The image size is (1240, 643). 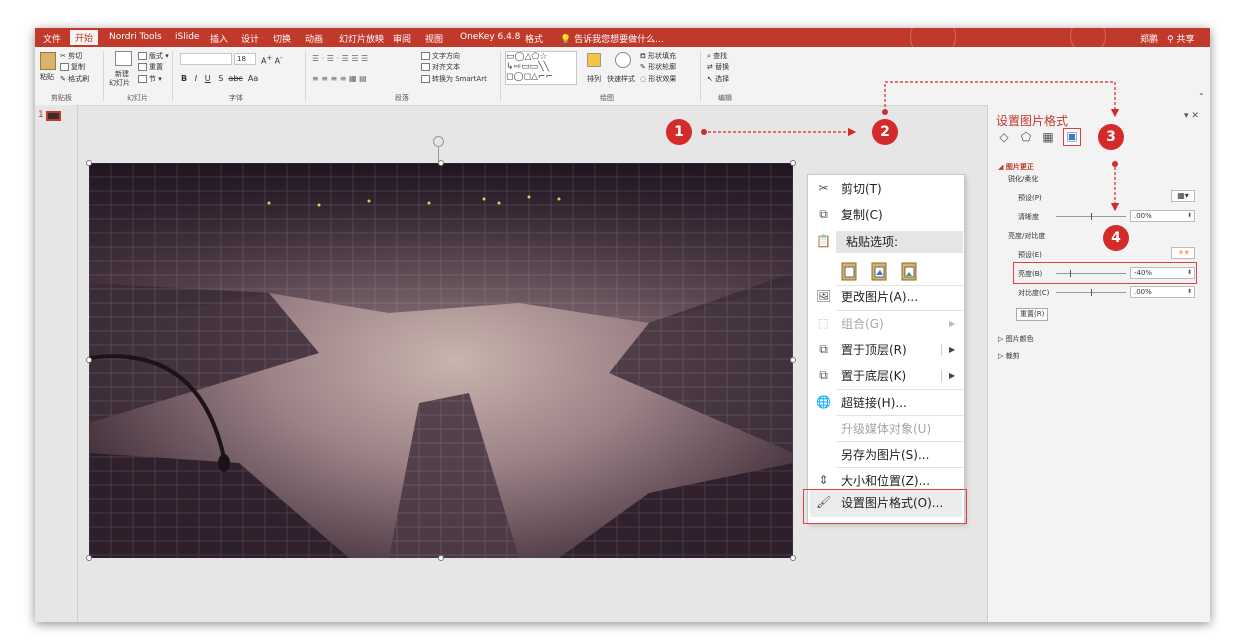 What do you see at coordinates (910, 146) in the screenshot?
I see `annotation-arrows` at bounding box center [910, 146].